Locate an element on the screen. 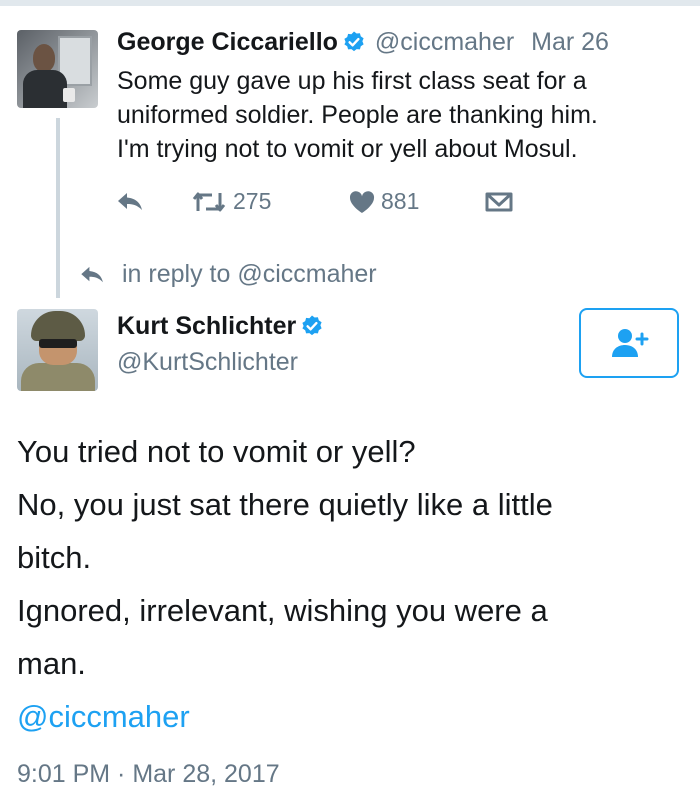  main-author-name-row: Kurt Schlichter is located at coordinates (221, 326).